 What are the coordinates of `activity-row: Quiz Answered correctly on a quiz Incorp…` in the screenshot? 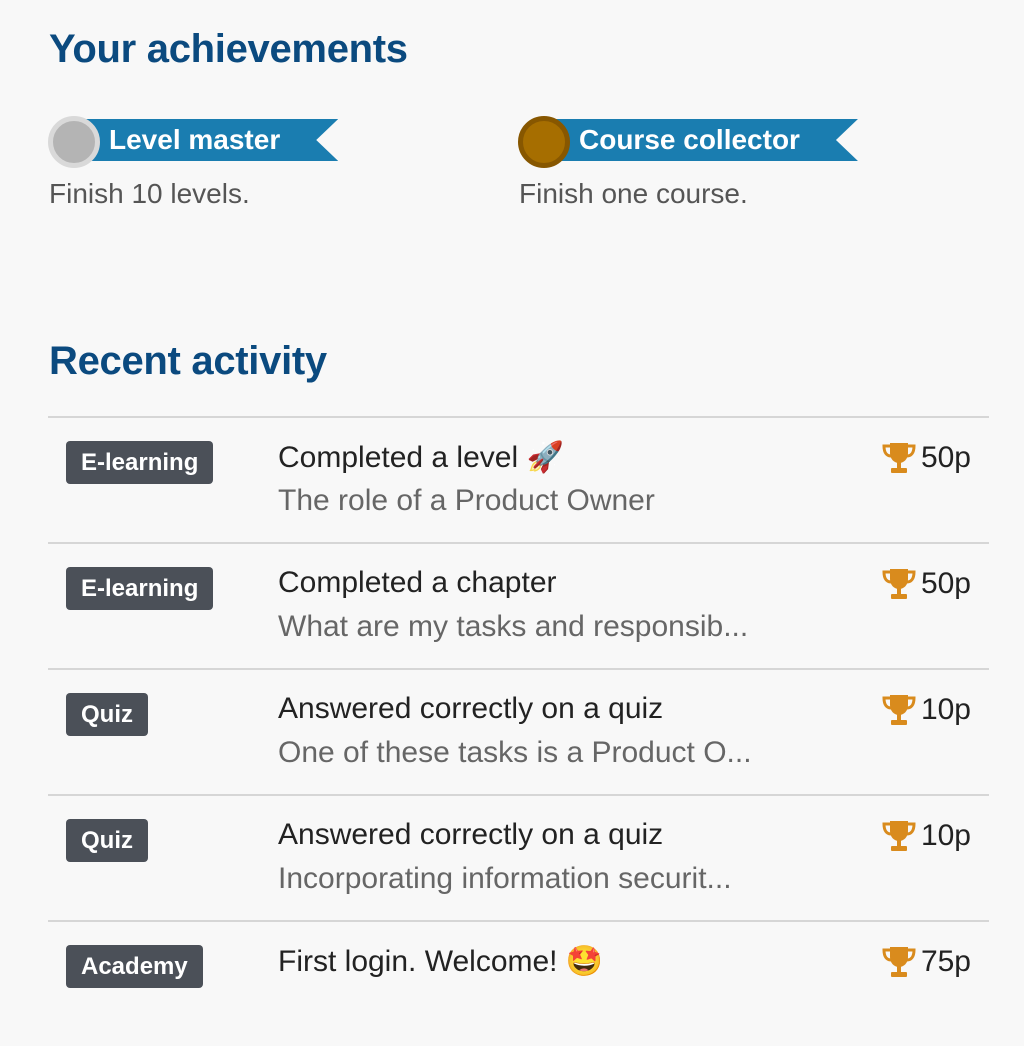 It's located at (518, 859).